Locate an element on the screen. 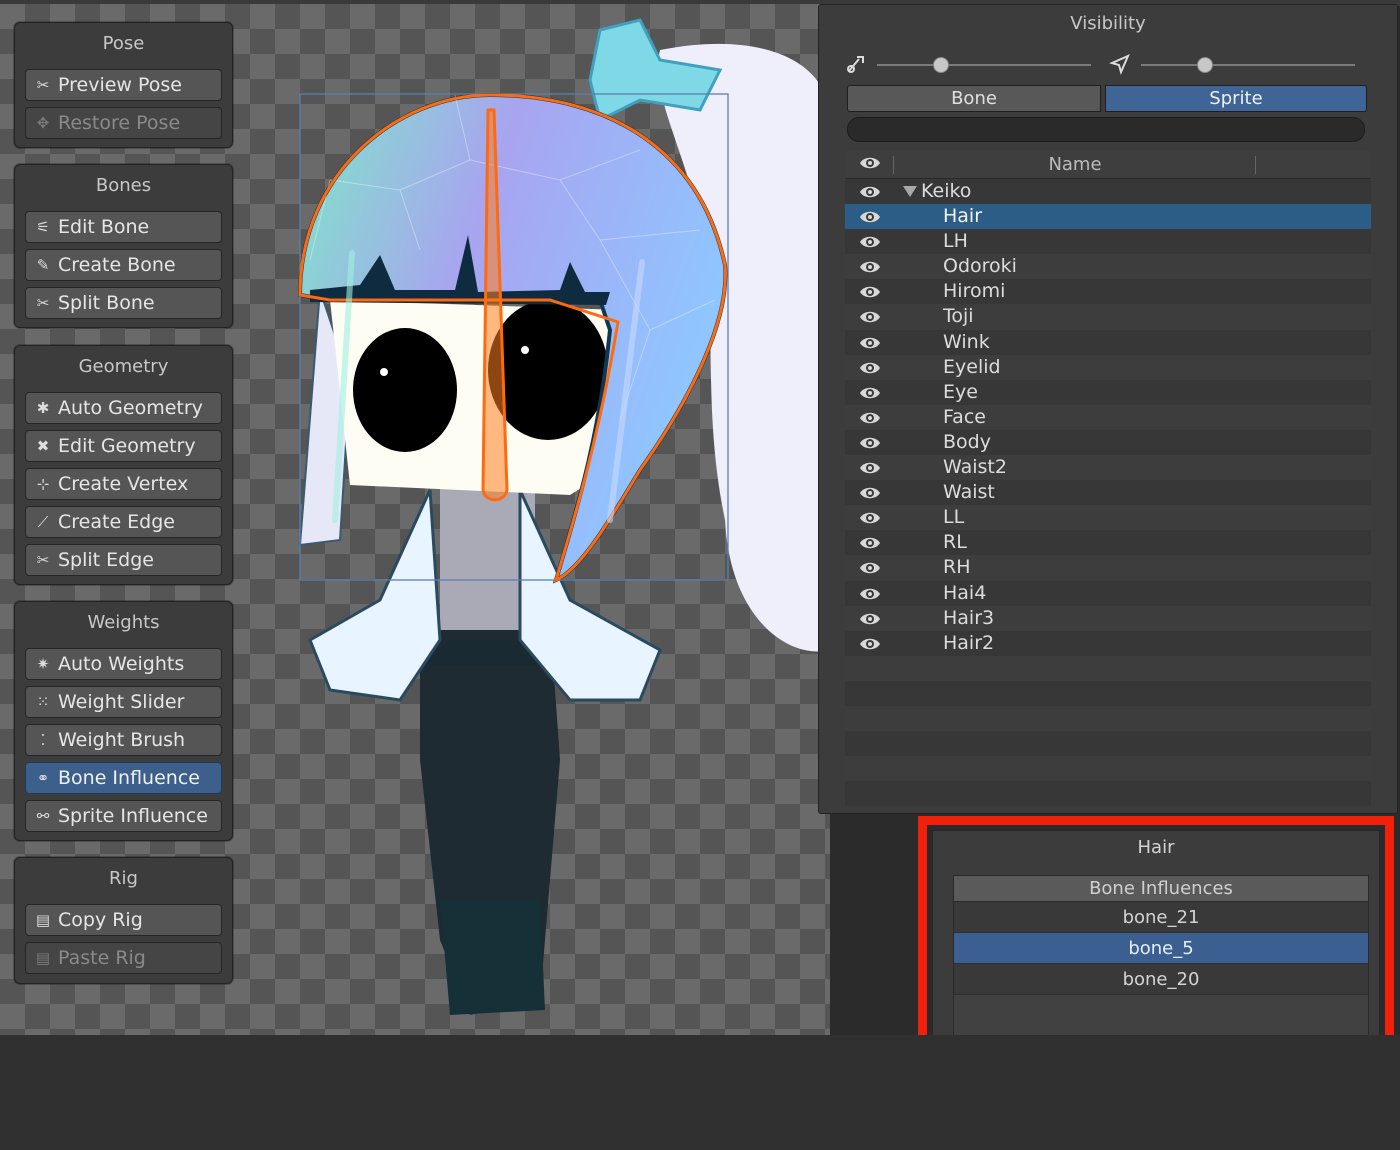 The width and height of the screenshot is (1400, 1150). restore-pose-button: ✥ Restore Pose is located at coordinates (123, 123).